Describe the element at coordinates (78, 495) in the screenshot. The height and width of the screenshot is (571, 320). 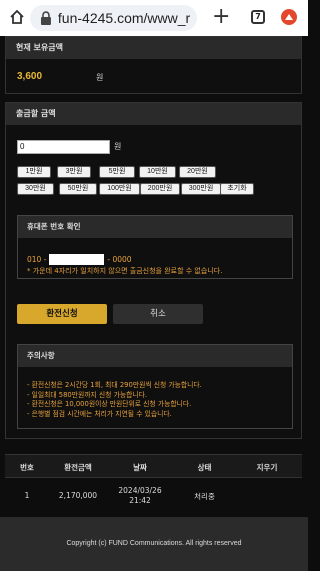
I see `row-amount: 2,170,000` at that location.